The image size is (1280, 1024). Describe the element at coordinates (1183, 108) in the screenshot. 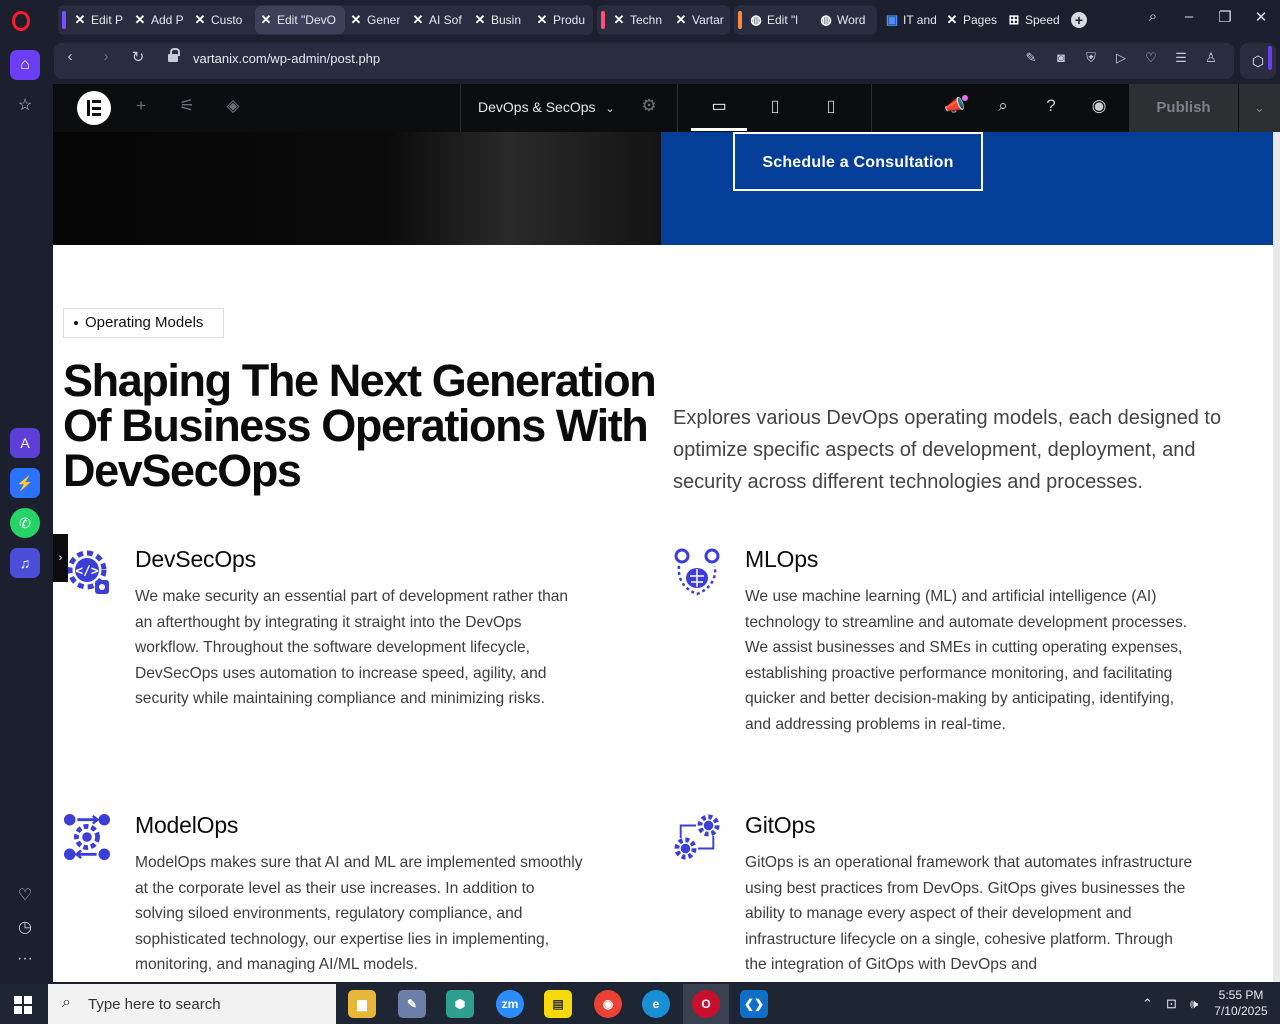

I see `publish-button: Publish` at that location.